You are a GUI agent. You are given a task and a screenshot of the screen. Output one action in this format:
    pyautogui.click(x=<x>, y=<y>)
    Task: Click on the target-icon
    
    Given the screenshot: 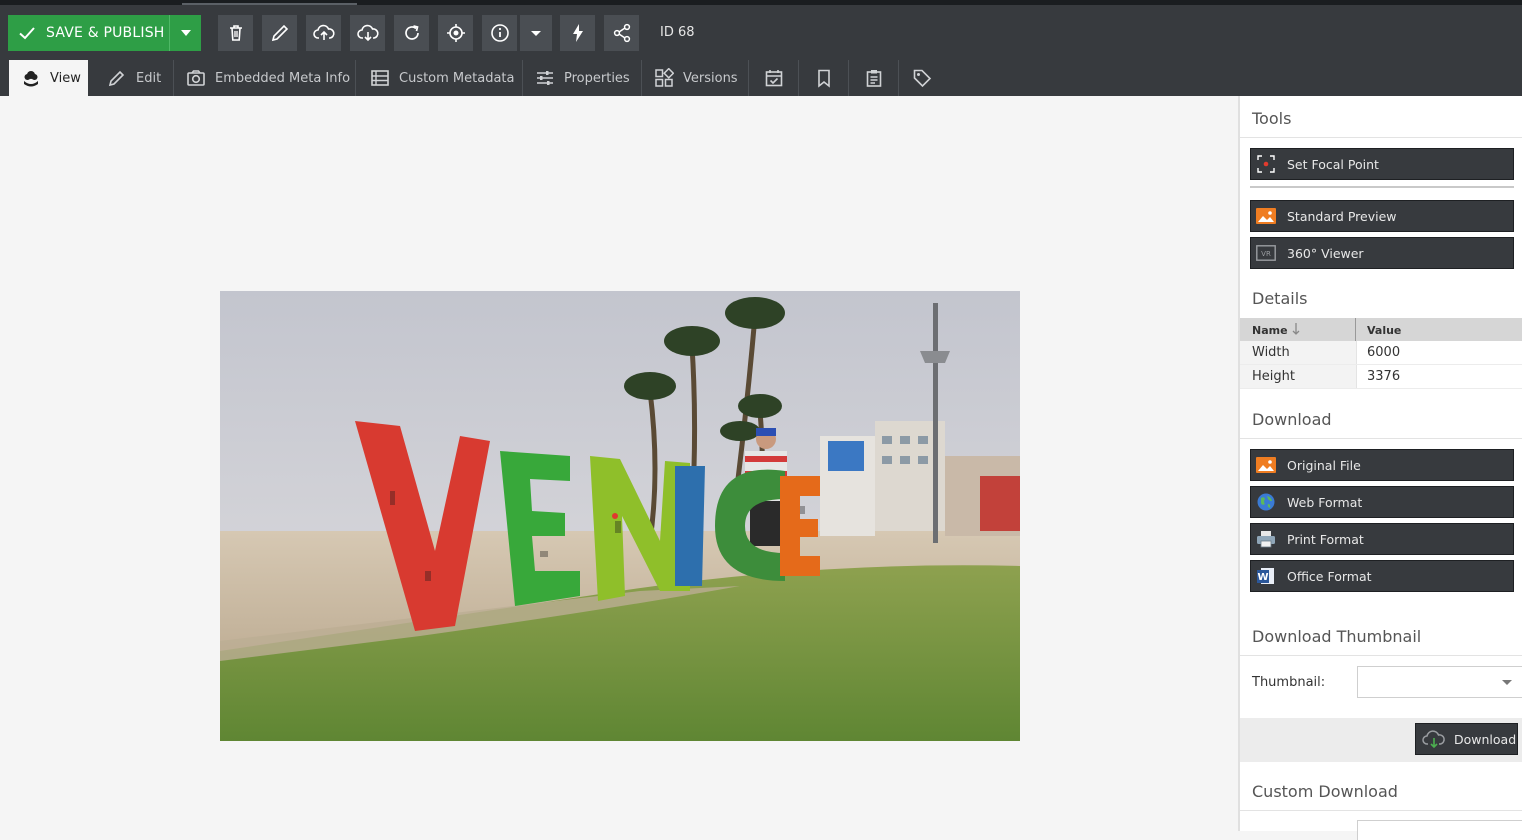 What is the action you would take?
    pyautogui.click(x=455, y=33)
    